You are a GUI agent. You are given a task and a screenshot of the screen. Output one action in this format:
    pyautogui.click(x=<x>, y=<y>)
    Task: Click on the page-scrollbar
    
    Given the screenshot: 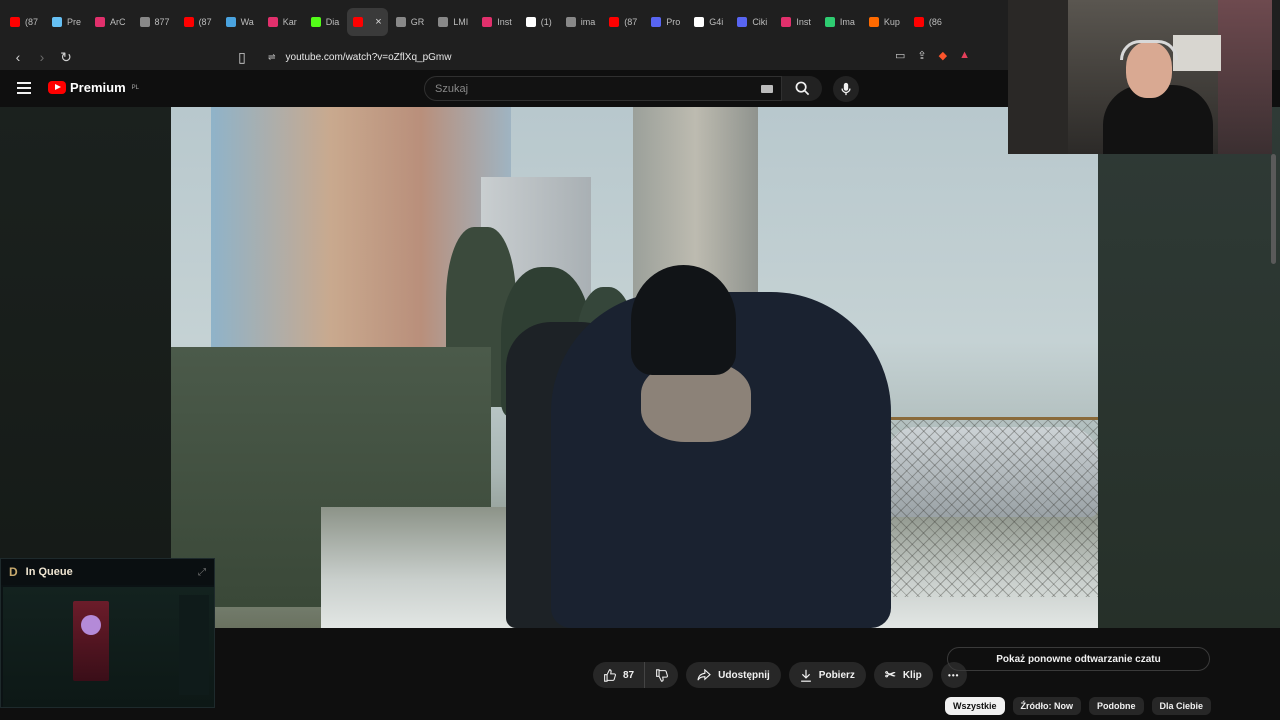 What is the action you would take?
    pyautogui.click(x=1273, y=209)
    